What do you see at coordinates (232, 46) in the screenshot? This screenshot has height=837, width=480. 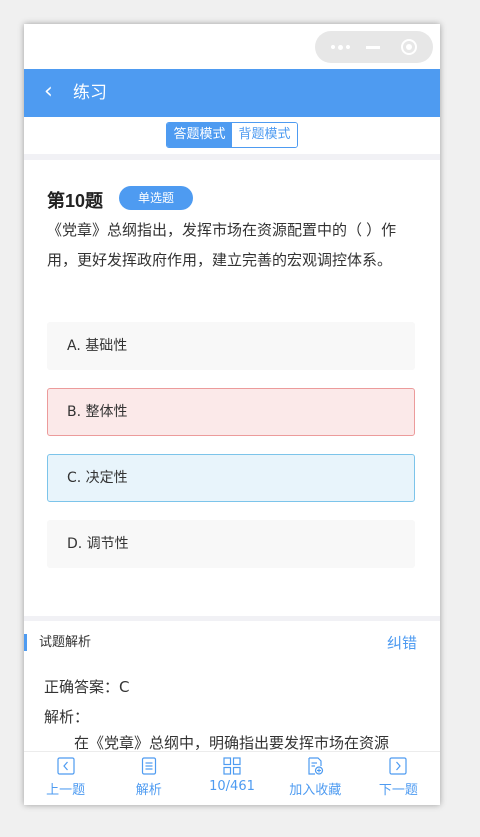 I see `status-bar` at bounding box center [232, 46].